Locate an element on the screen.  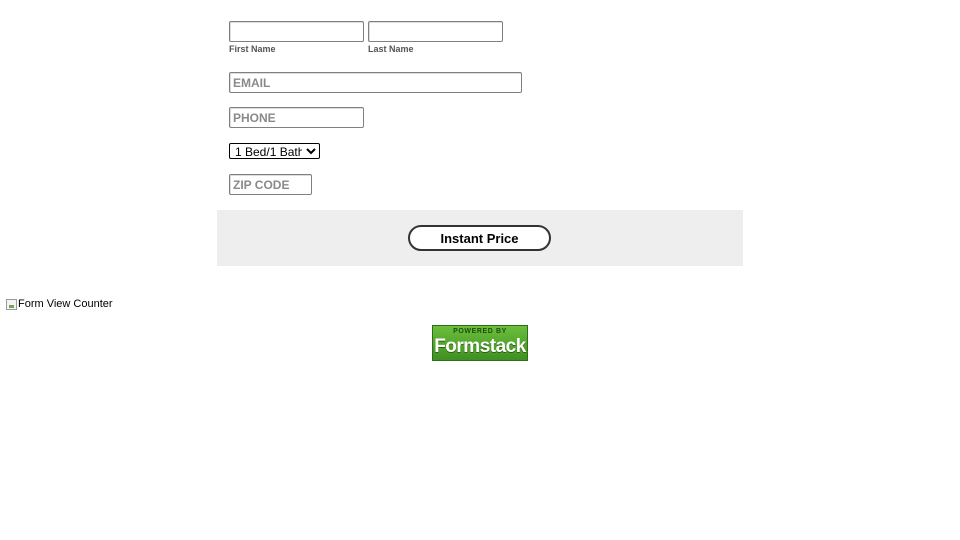
first-name-input is located at coordinates (296, 31).